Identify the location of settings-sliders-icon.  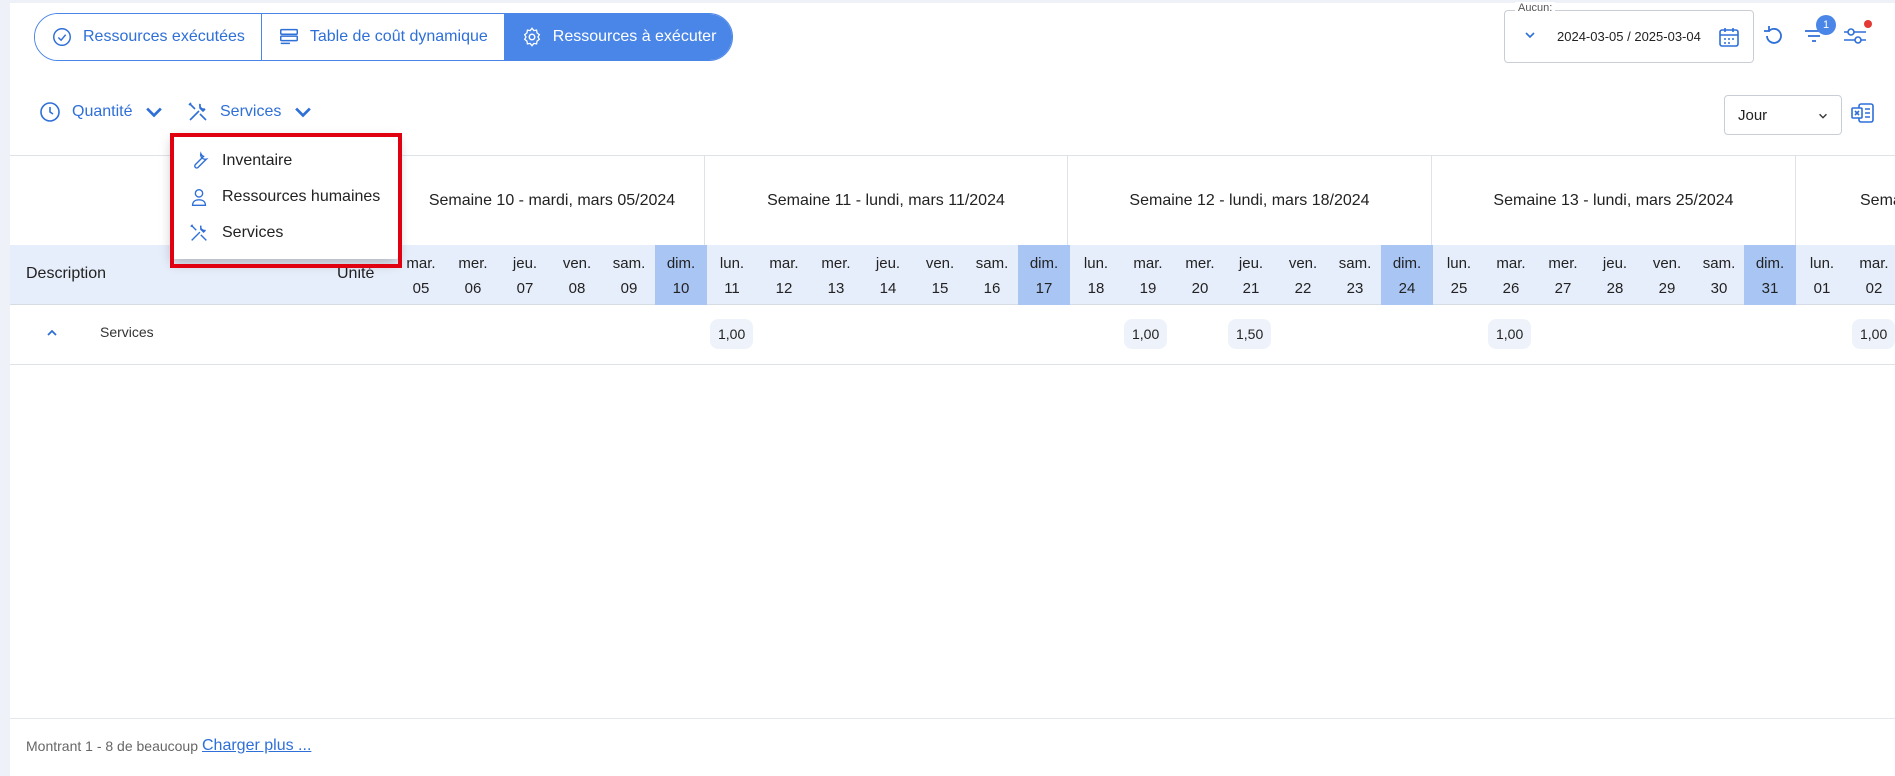
(1855, 36).